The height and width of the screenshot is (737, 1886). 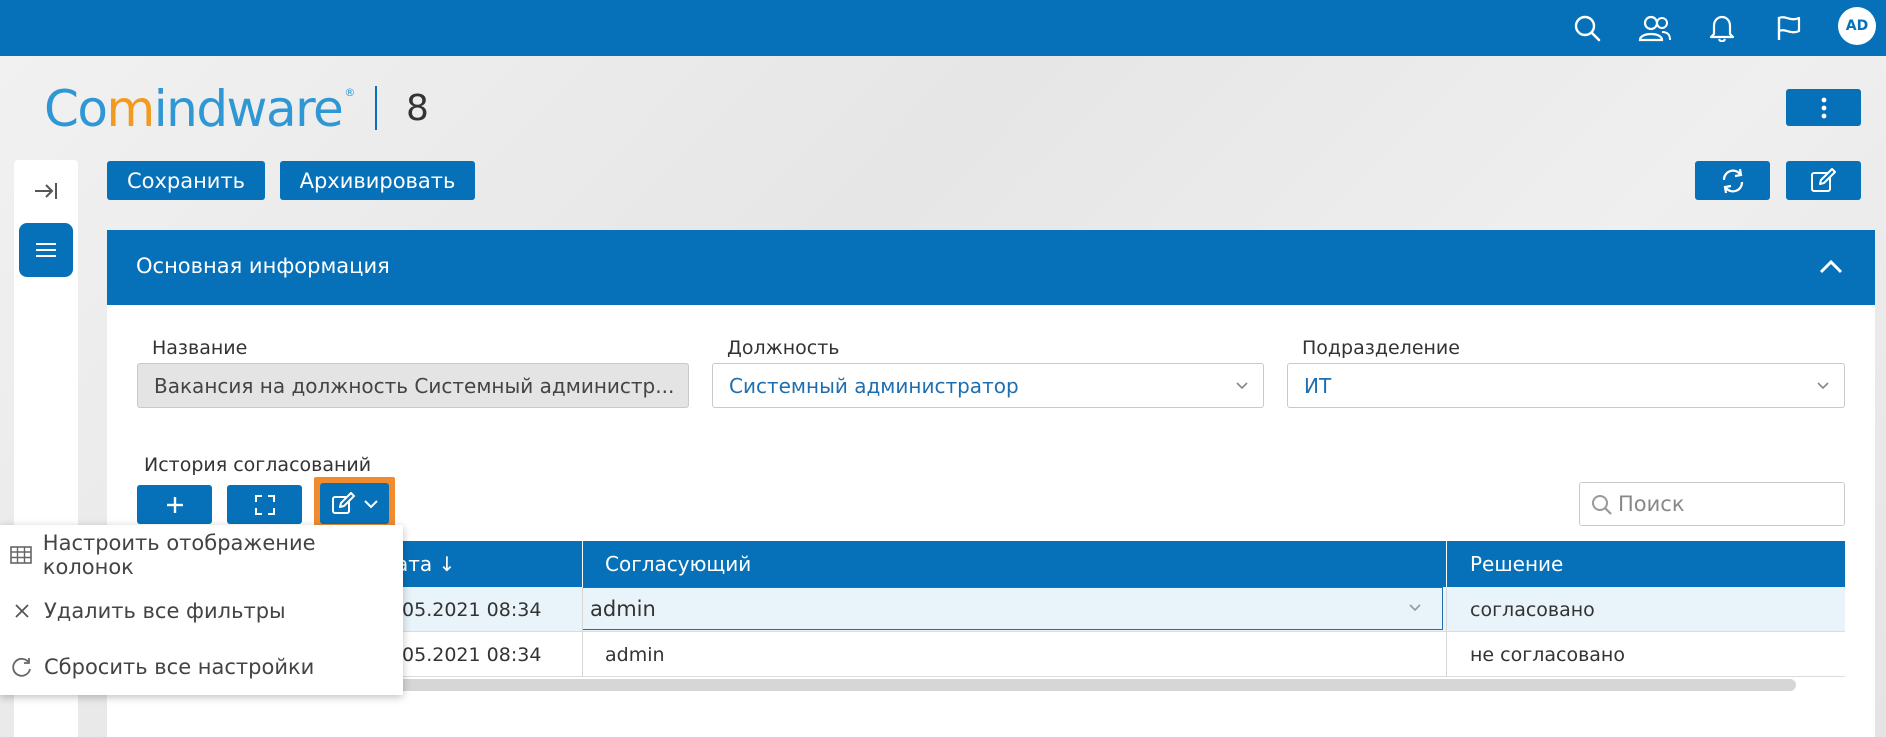 I want to click on menu-item-label: Удалить все фильтры, so click(x=165, y=611).